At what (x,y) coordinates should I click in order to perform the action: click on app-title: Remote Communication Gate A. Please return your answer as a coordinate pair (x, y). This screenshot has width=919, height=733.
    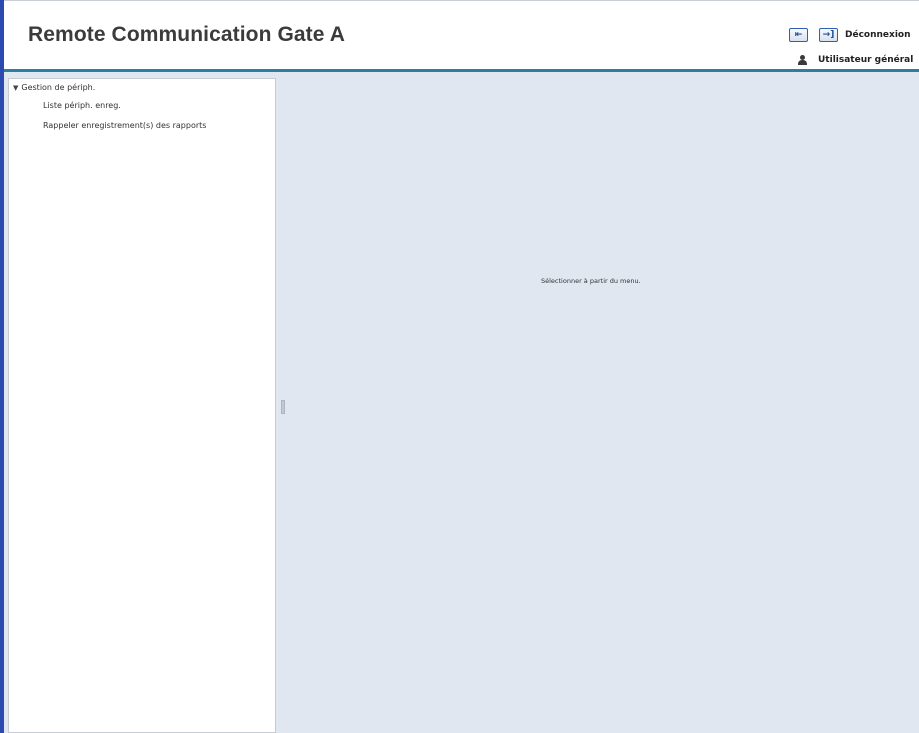
    Looking at the image, I should click on (186, 34).